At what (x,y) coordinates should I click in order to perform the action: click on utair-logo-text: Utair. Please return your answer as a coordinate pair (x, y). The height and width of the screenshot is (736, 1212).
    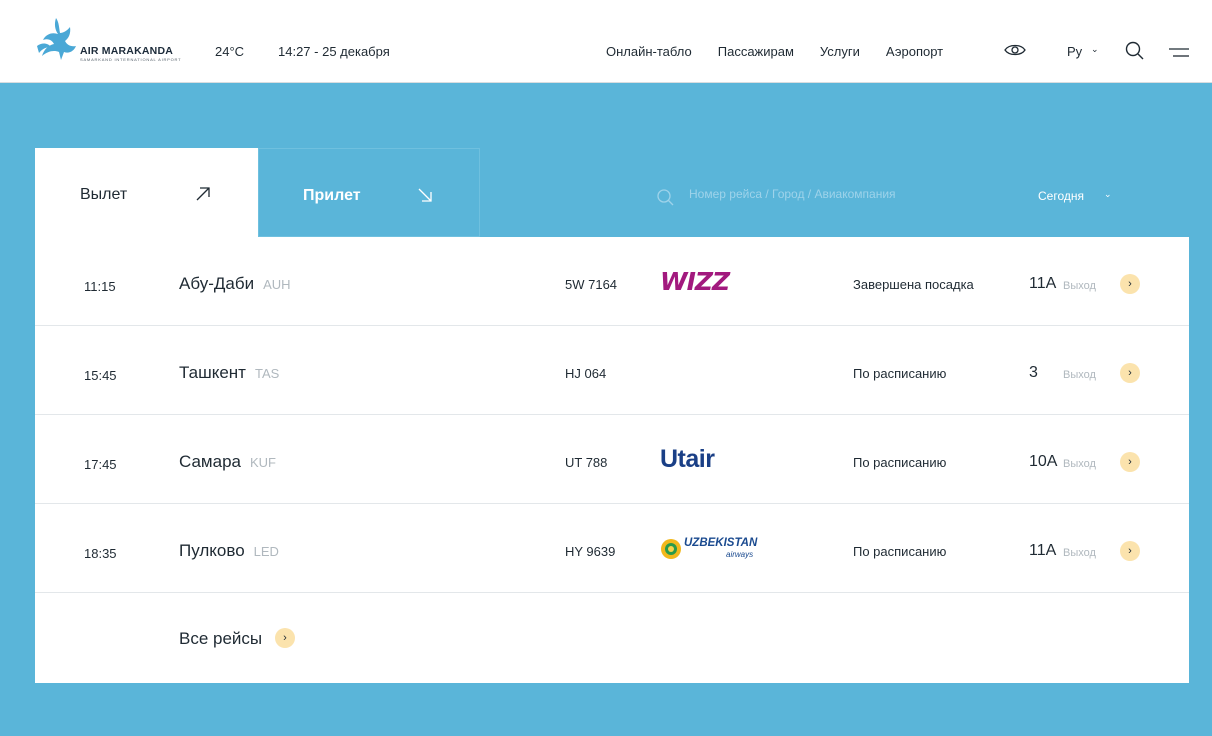
    Looking at the image, I should click on (687, 459).